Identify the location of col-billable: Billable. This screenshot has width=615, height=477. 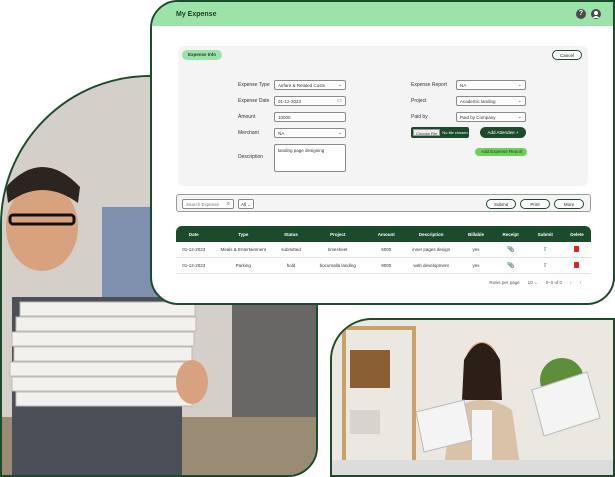
(476, 234).